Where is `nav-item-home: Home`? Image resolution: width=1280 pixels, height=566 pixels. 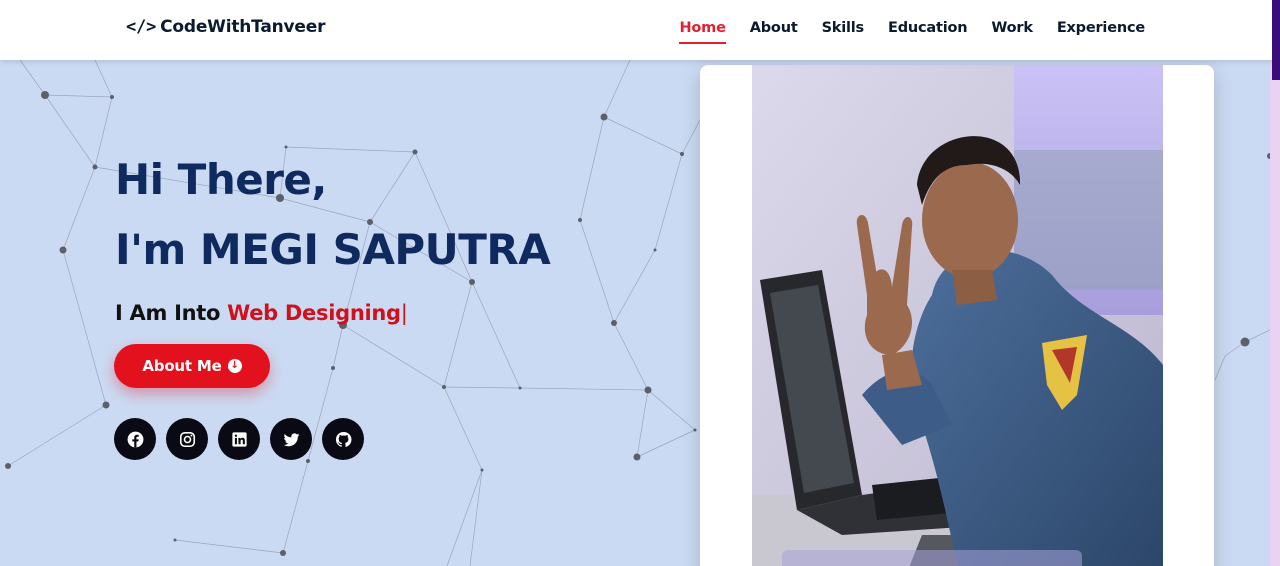 nav-item-home: Home is located at coordinates (702, 32).